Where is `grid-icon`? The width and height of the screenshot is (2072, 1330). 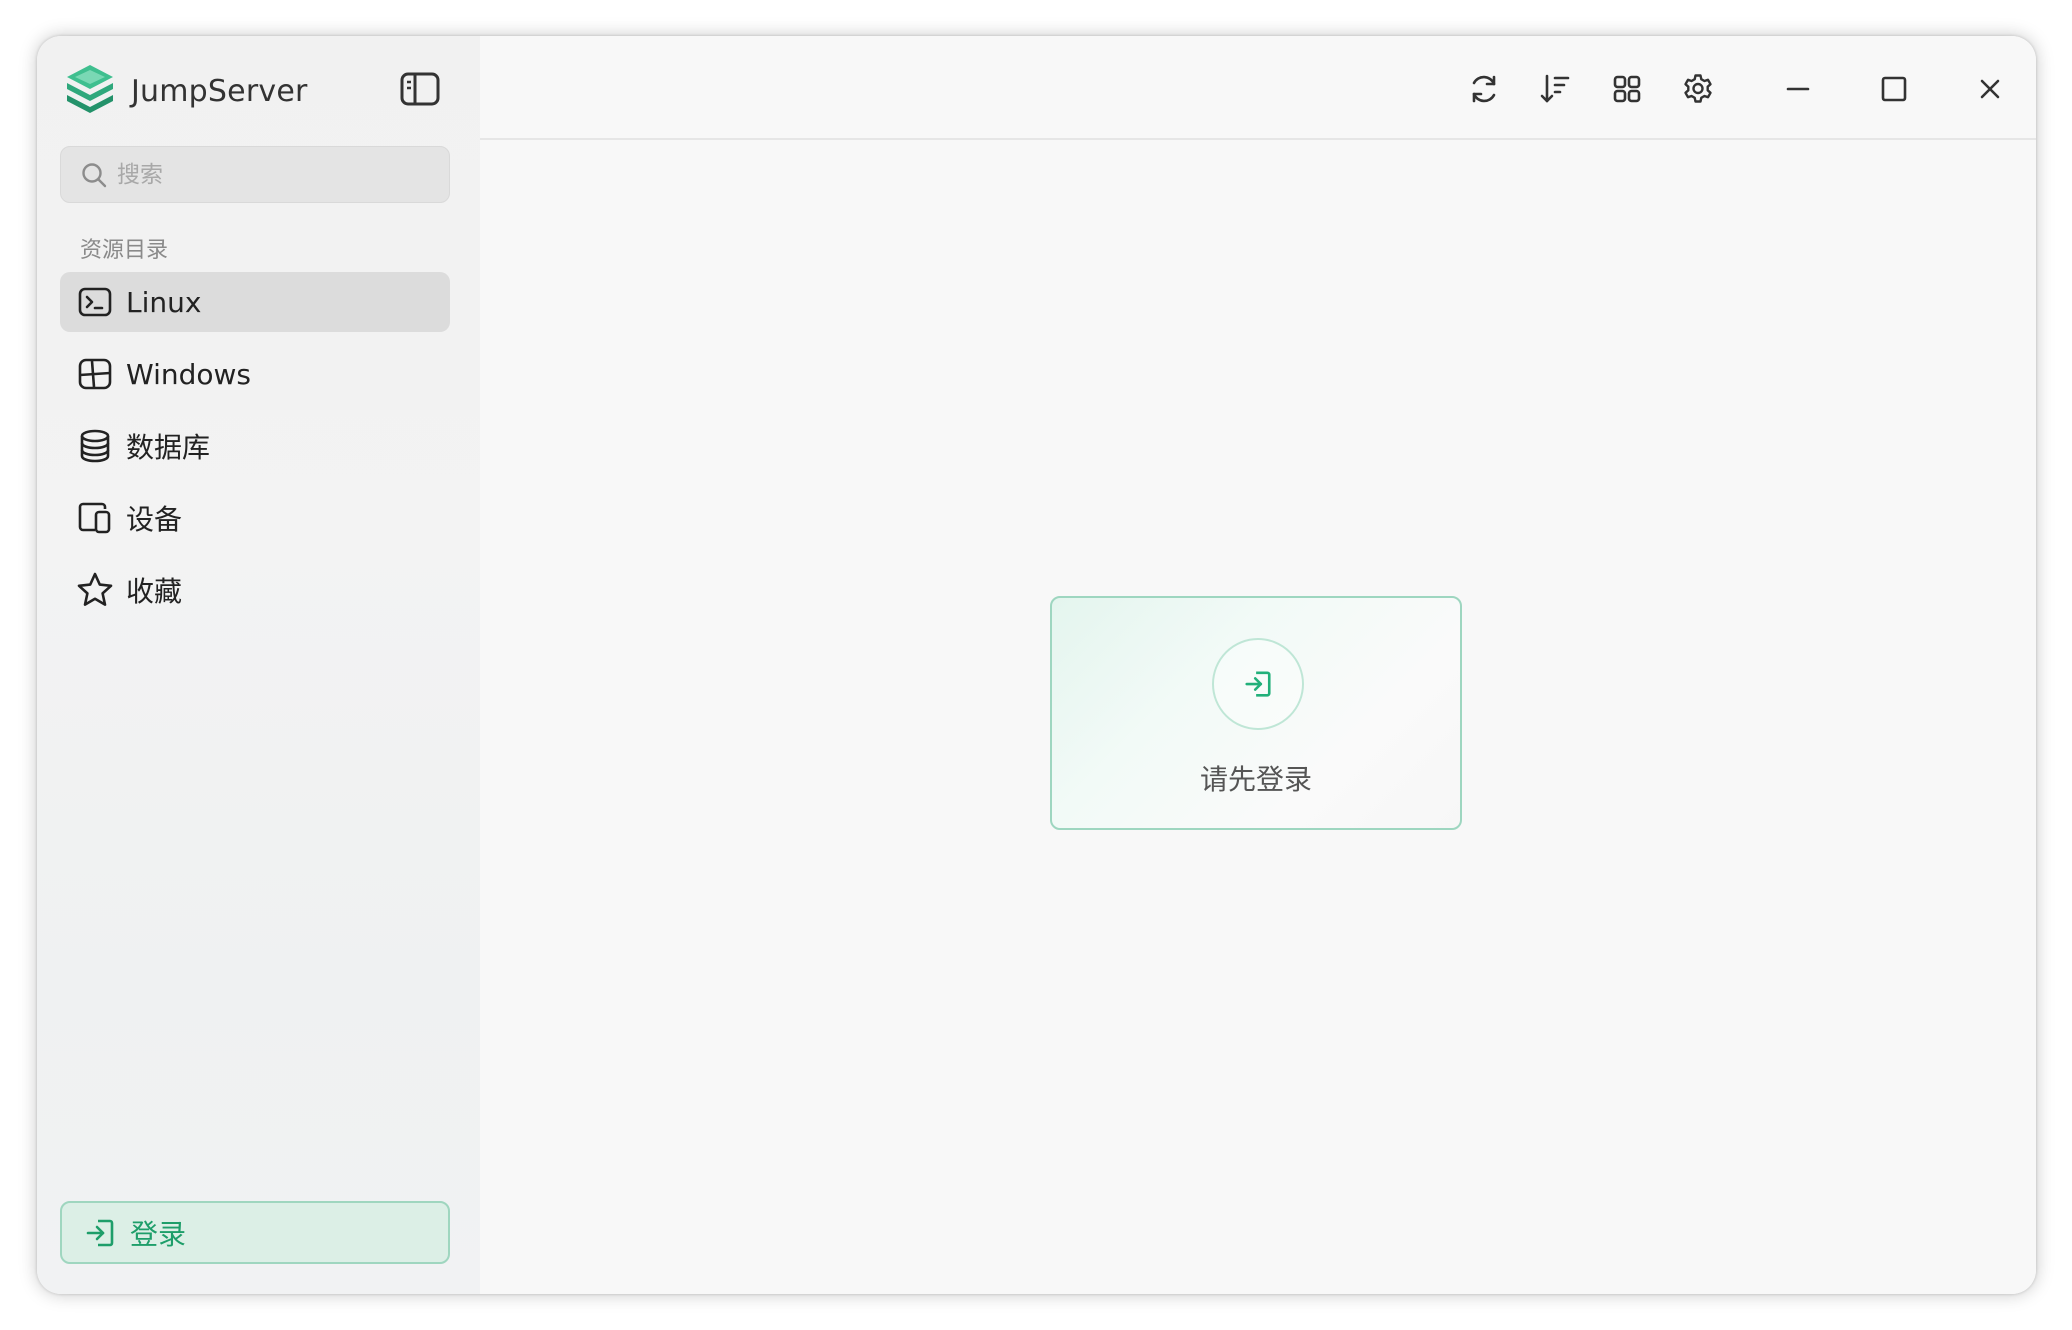 grid-icon is located at coordinates (1627, 89).